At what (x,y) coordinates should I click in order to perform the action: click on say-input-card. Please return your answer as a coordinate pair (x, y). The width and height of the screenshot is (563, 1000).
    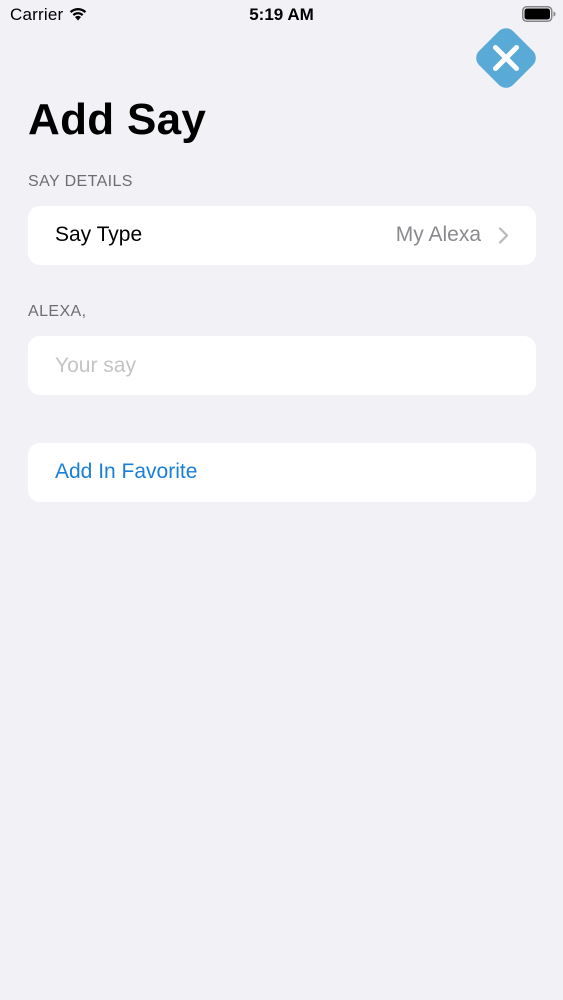
    Looking at the image, I should click on (282, 365).